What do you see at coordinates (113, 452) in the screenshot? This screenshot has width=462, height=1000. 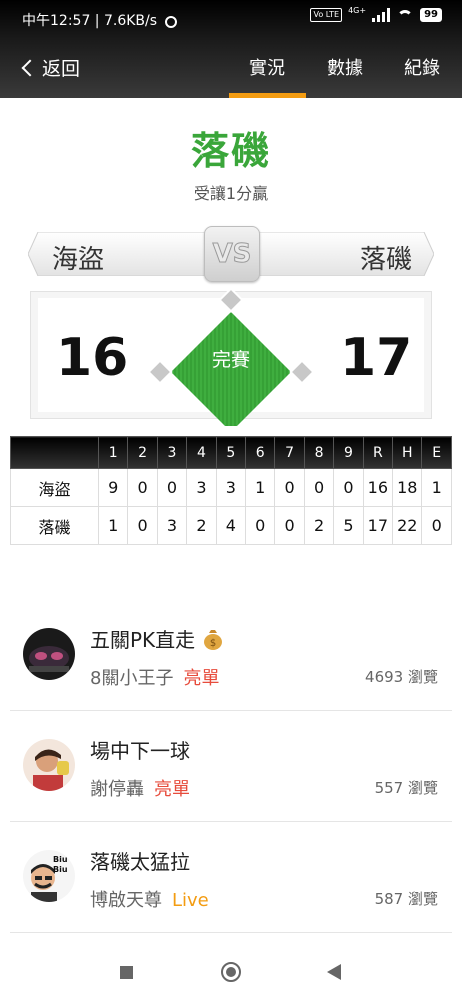 I see `header-cell: 1` at bounding box center [113, 452].